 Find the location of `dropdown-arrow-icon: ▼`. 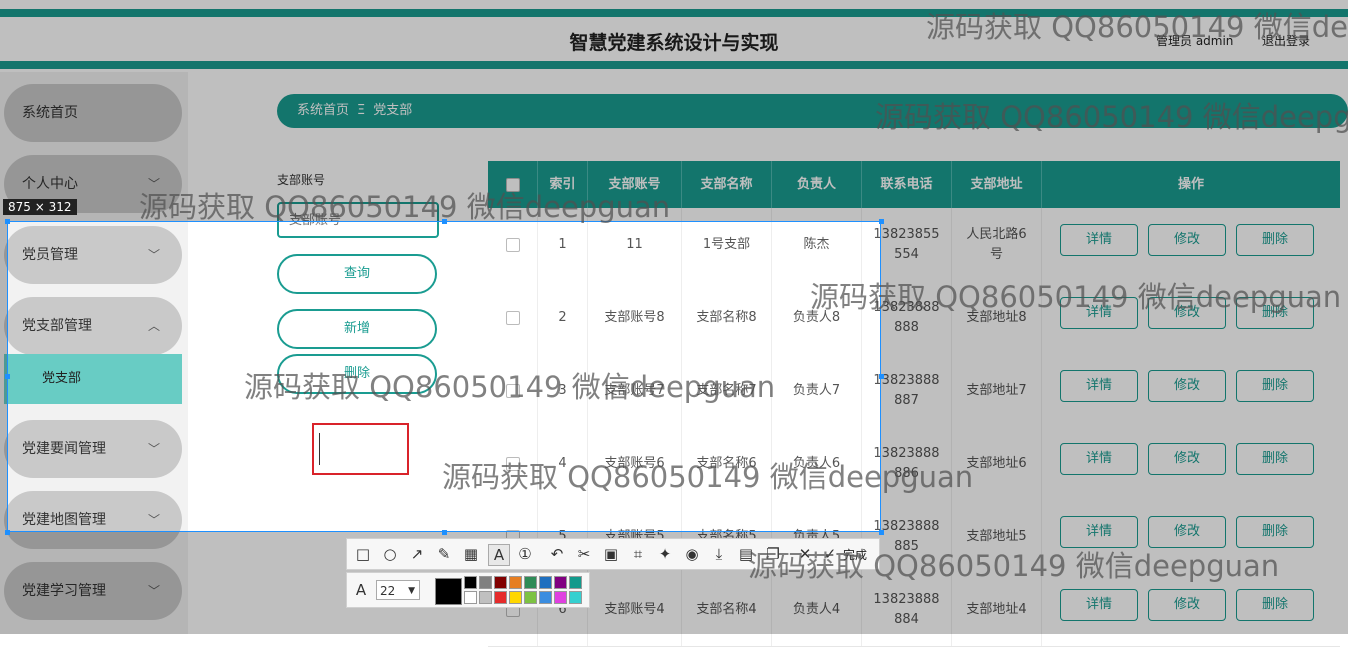

dropdown-arrow-icon: ▼ is located at coordinates (411, 591).